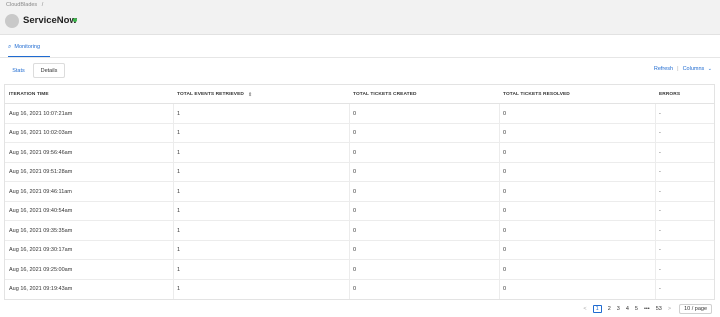 The width and height of the screenshot is (720, 317). Describe the element at coordinates (359, 211) in the screenshot. I see `table-row: Aug 16, 2021 09:40:54am 1 0 0 -` at that location.